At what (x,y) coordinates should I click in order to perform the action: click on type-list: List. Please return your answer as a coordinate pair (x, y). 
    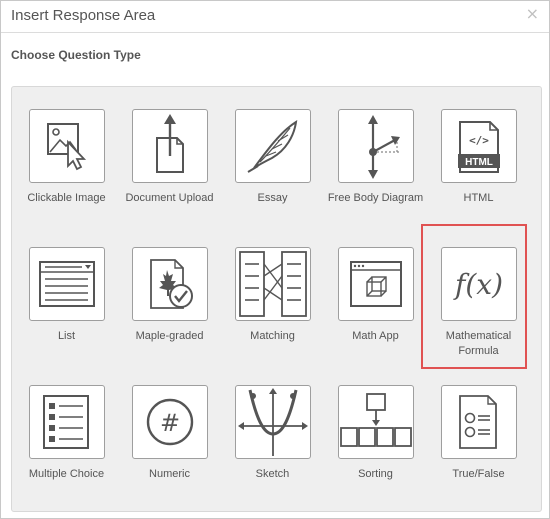
    Looking at the image, I should click on (66, 312).